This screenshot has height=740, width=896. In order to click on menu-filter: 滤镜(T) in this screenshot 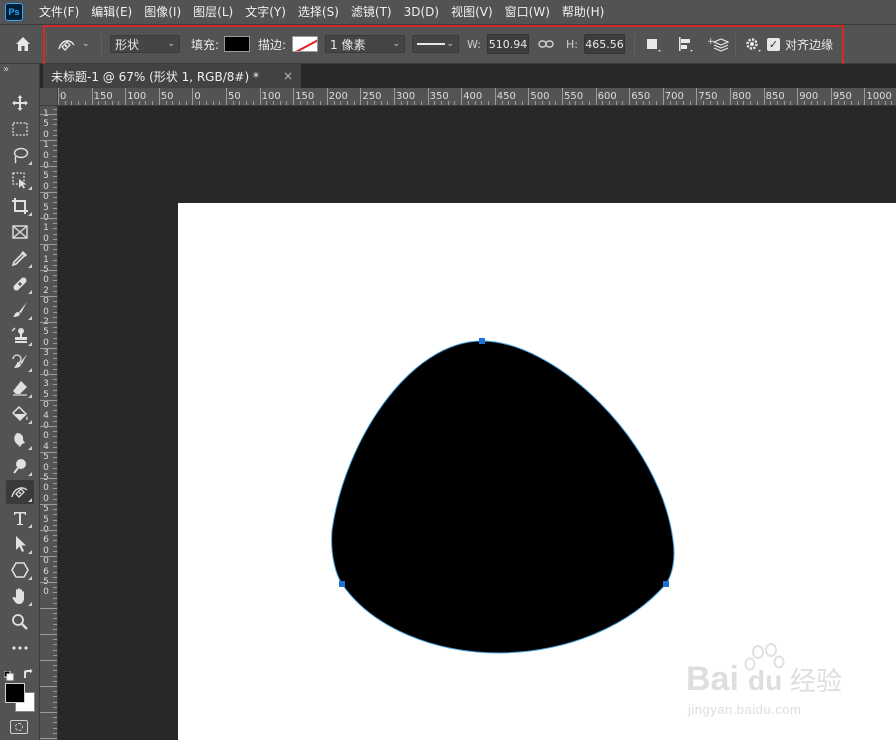, I will do `click(371, 12)`.